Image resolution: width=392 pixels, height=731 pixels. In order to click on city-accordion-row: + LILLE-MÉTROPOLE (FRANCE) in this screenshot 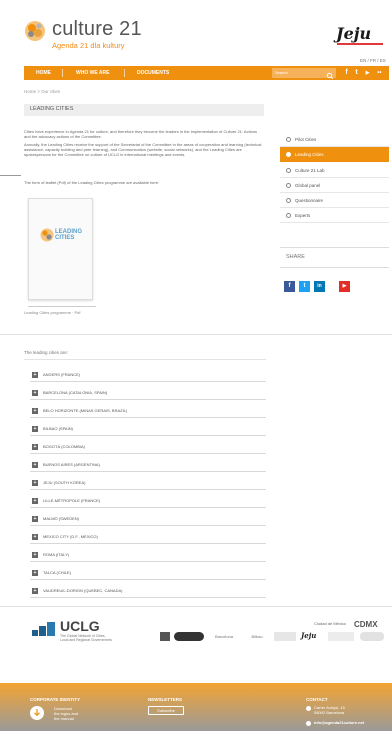, I will do `click(148, 501)`.